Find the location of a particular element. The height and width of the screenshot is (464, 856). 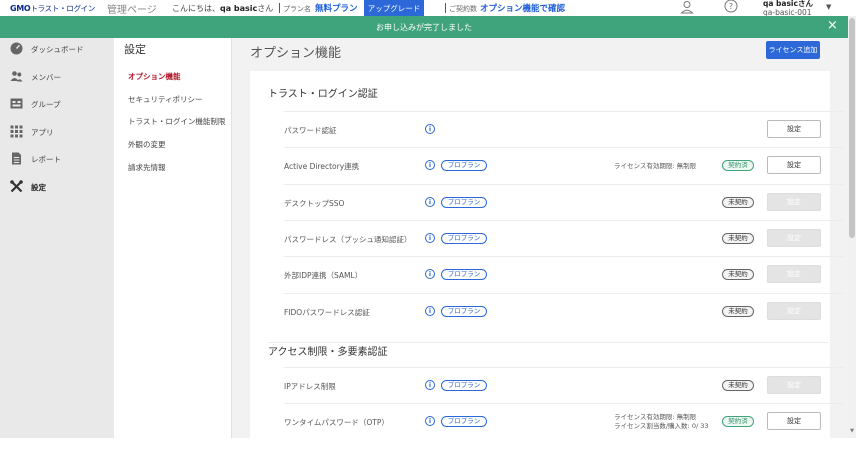

section-title: トラスト・ログイン認証 is located at coordinates (323, 94).